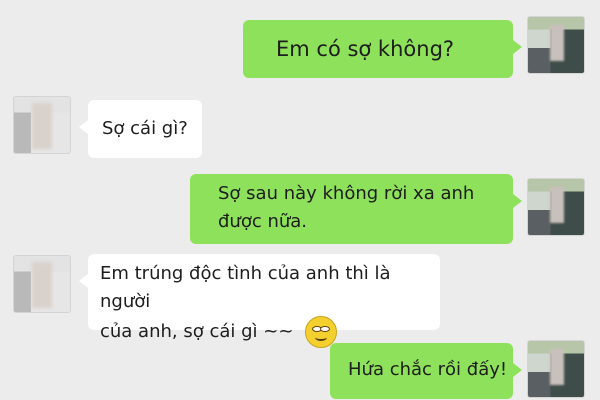 Image resolution: width=600 pixels, height=400 pixels. What do you see at coordinates (356, 209) in the screenshot?
I see `chat-bubble-sent: Sợ sau này không rời xa anh được nữa.` at bounding box center [356, 209].